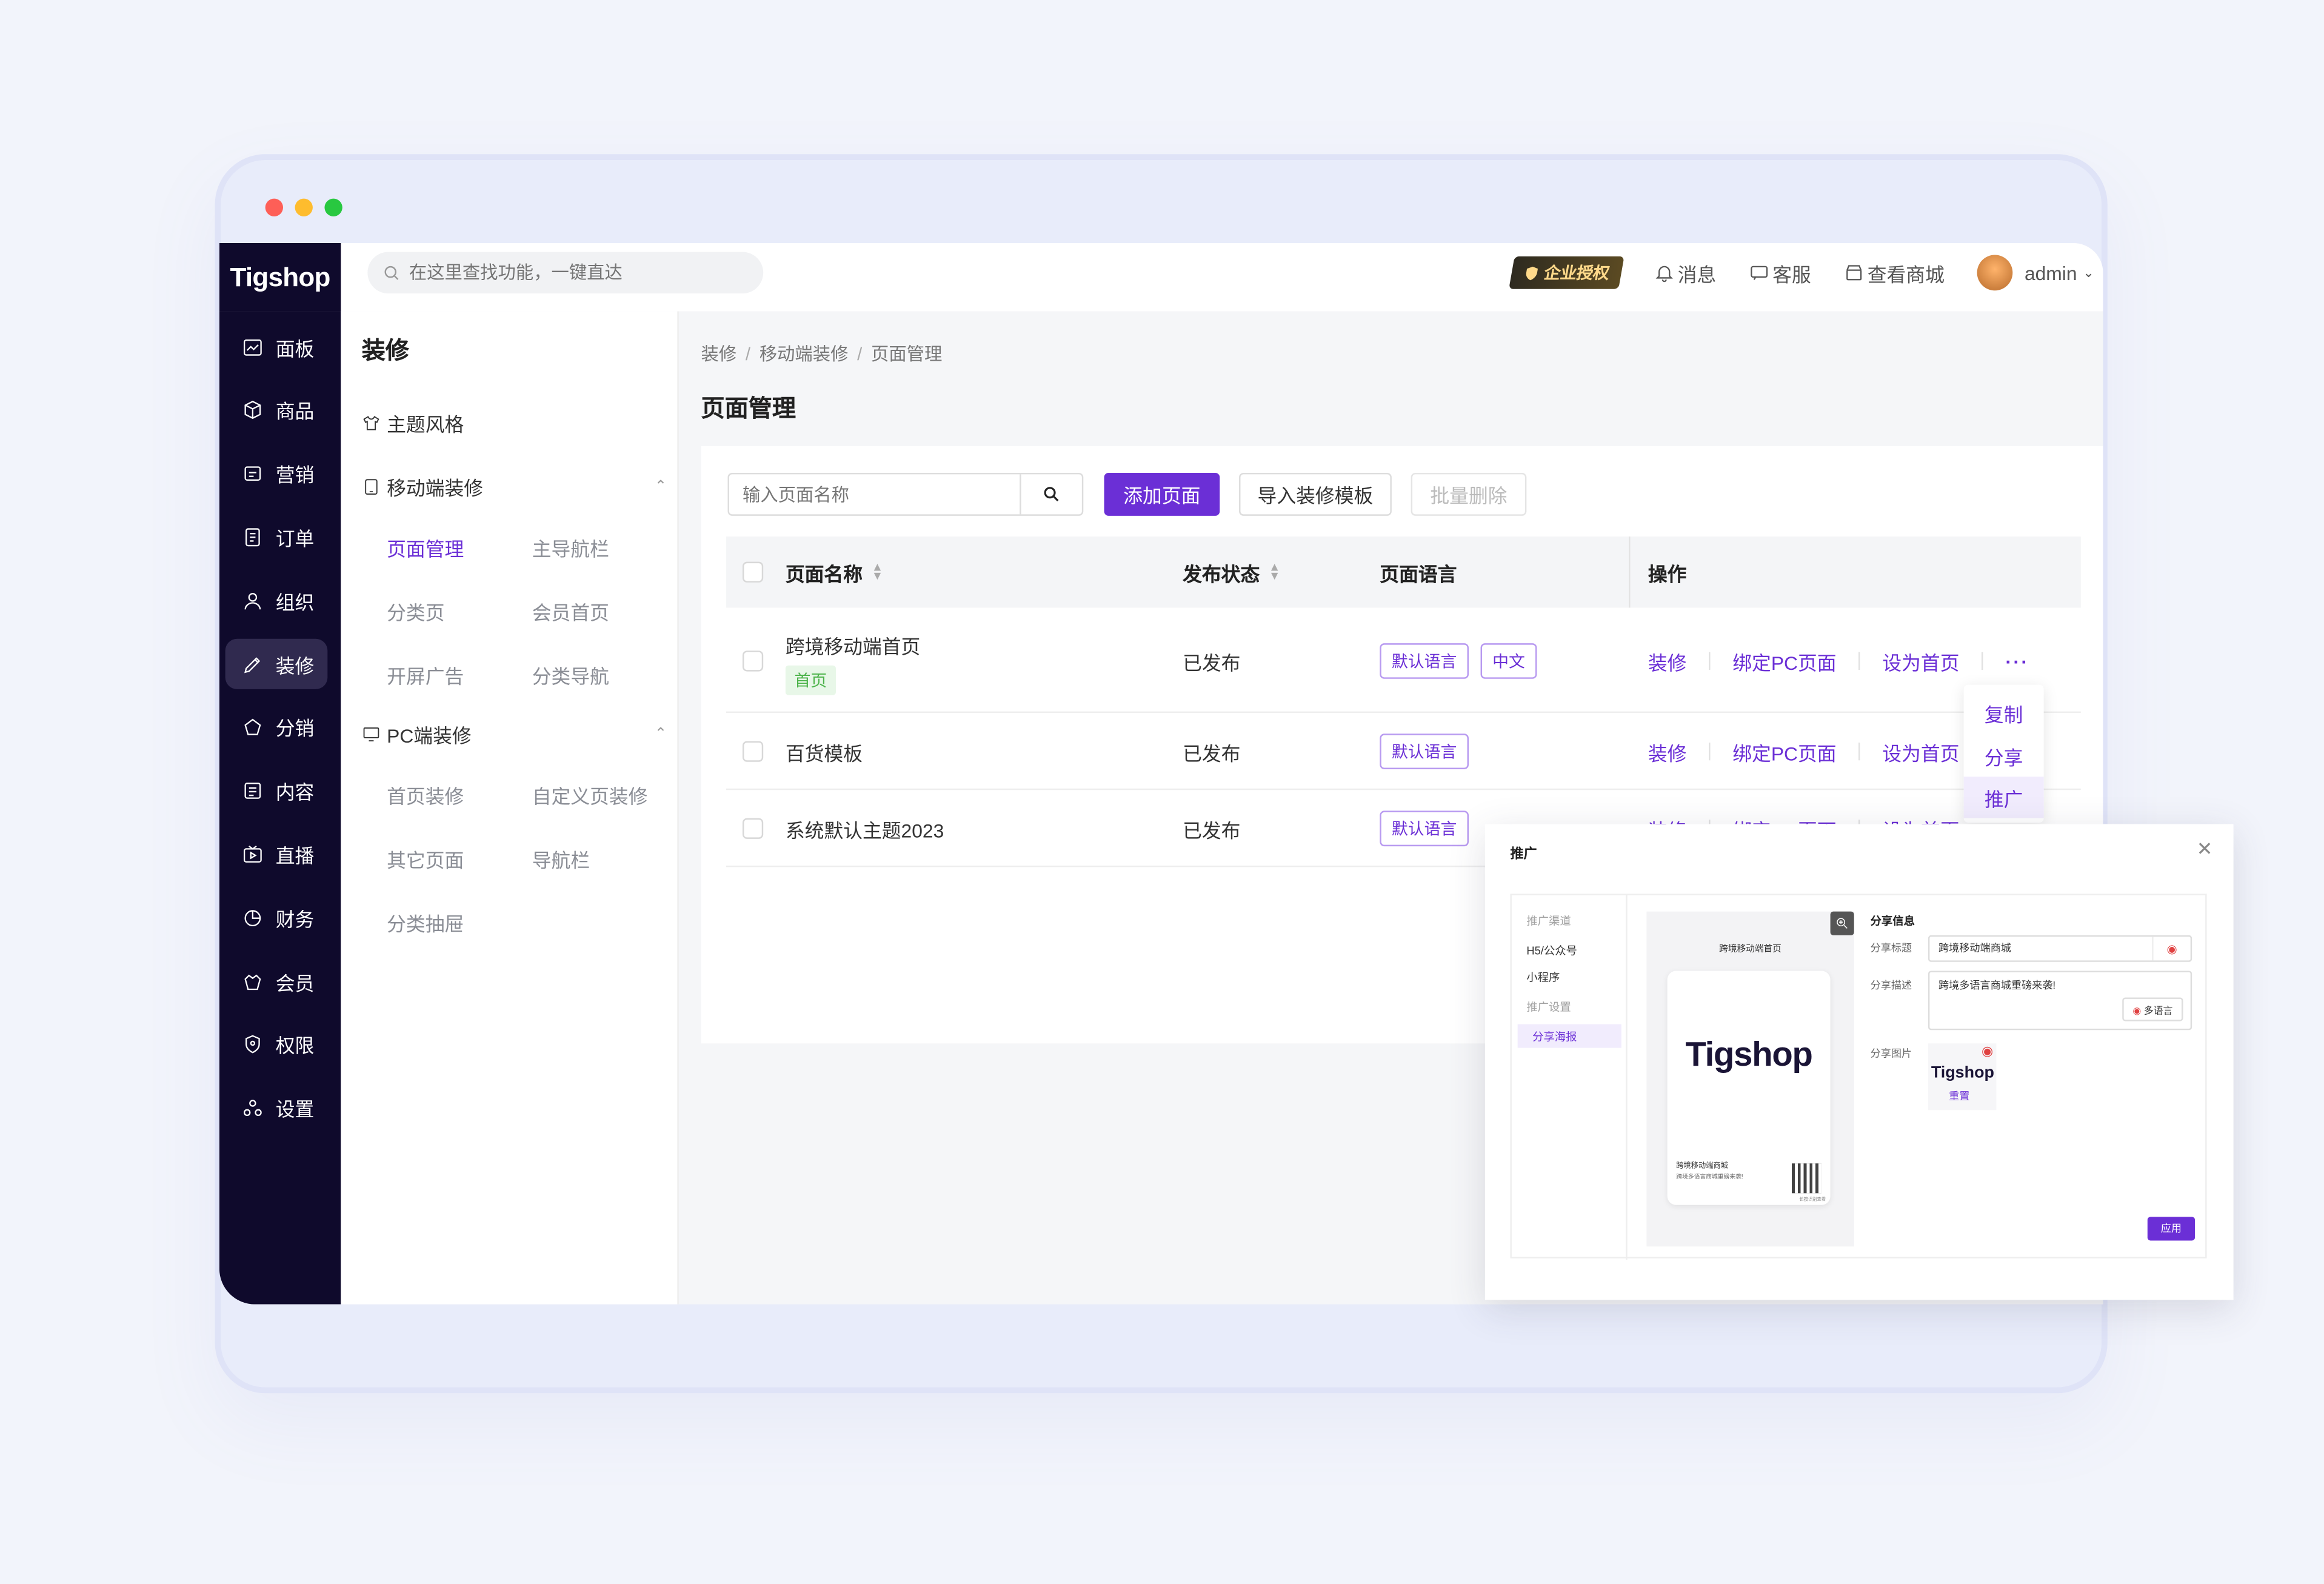 This screenshot has width=2324, height=1584. Describe the element at coordinates (1469, 494) in the screenshot. I see `batch-delete-button: 批量删除` at that location.